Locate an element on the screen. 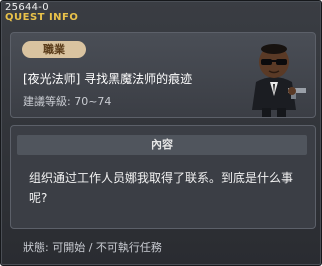  quest-description: 组织通过工作人员娜我取得了联系。到底是什么事呢? is located at coordinates (161, 188).